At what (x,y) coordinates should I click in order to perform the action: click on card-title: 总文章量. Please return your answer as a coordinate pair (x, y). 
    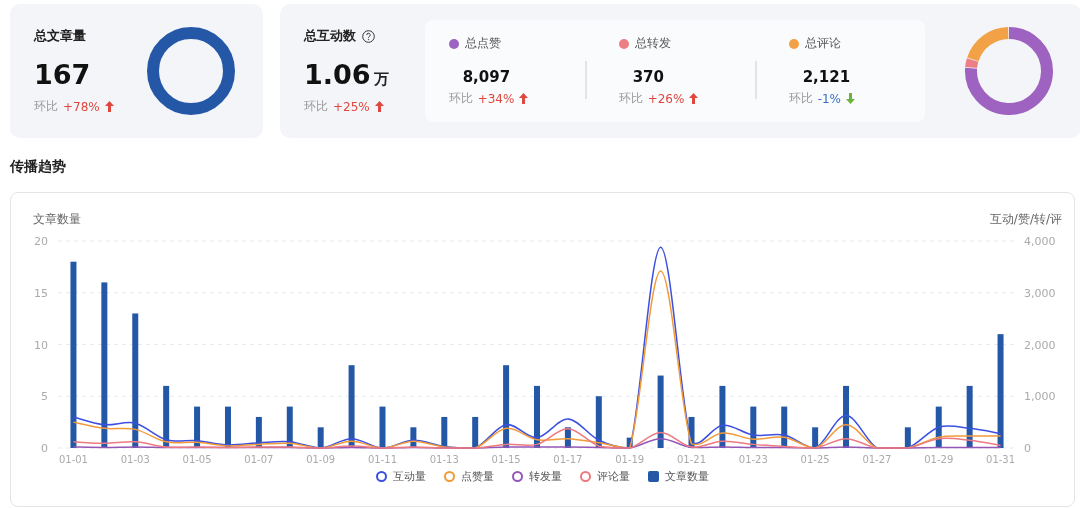
    Looking at the image, I should click on (60, 36).